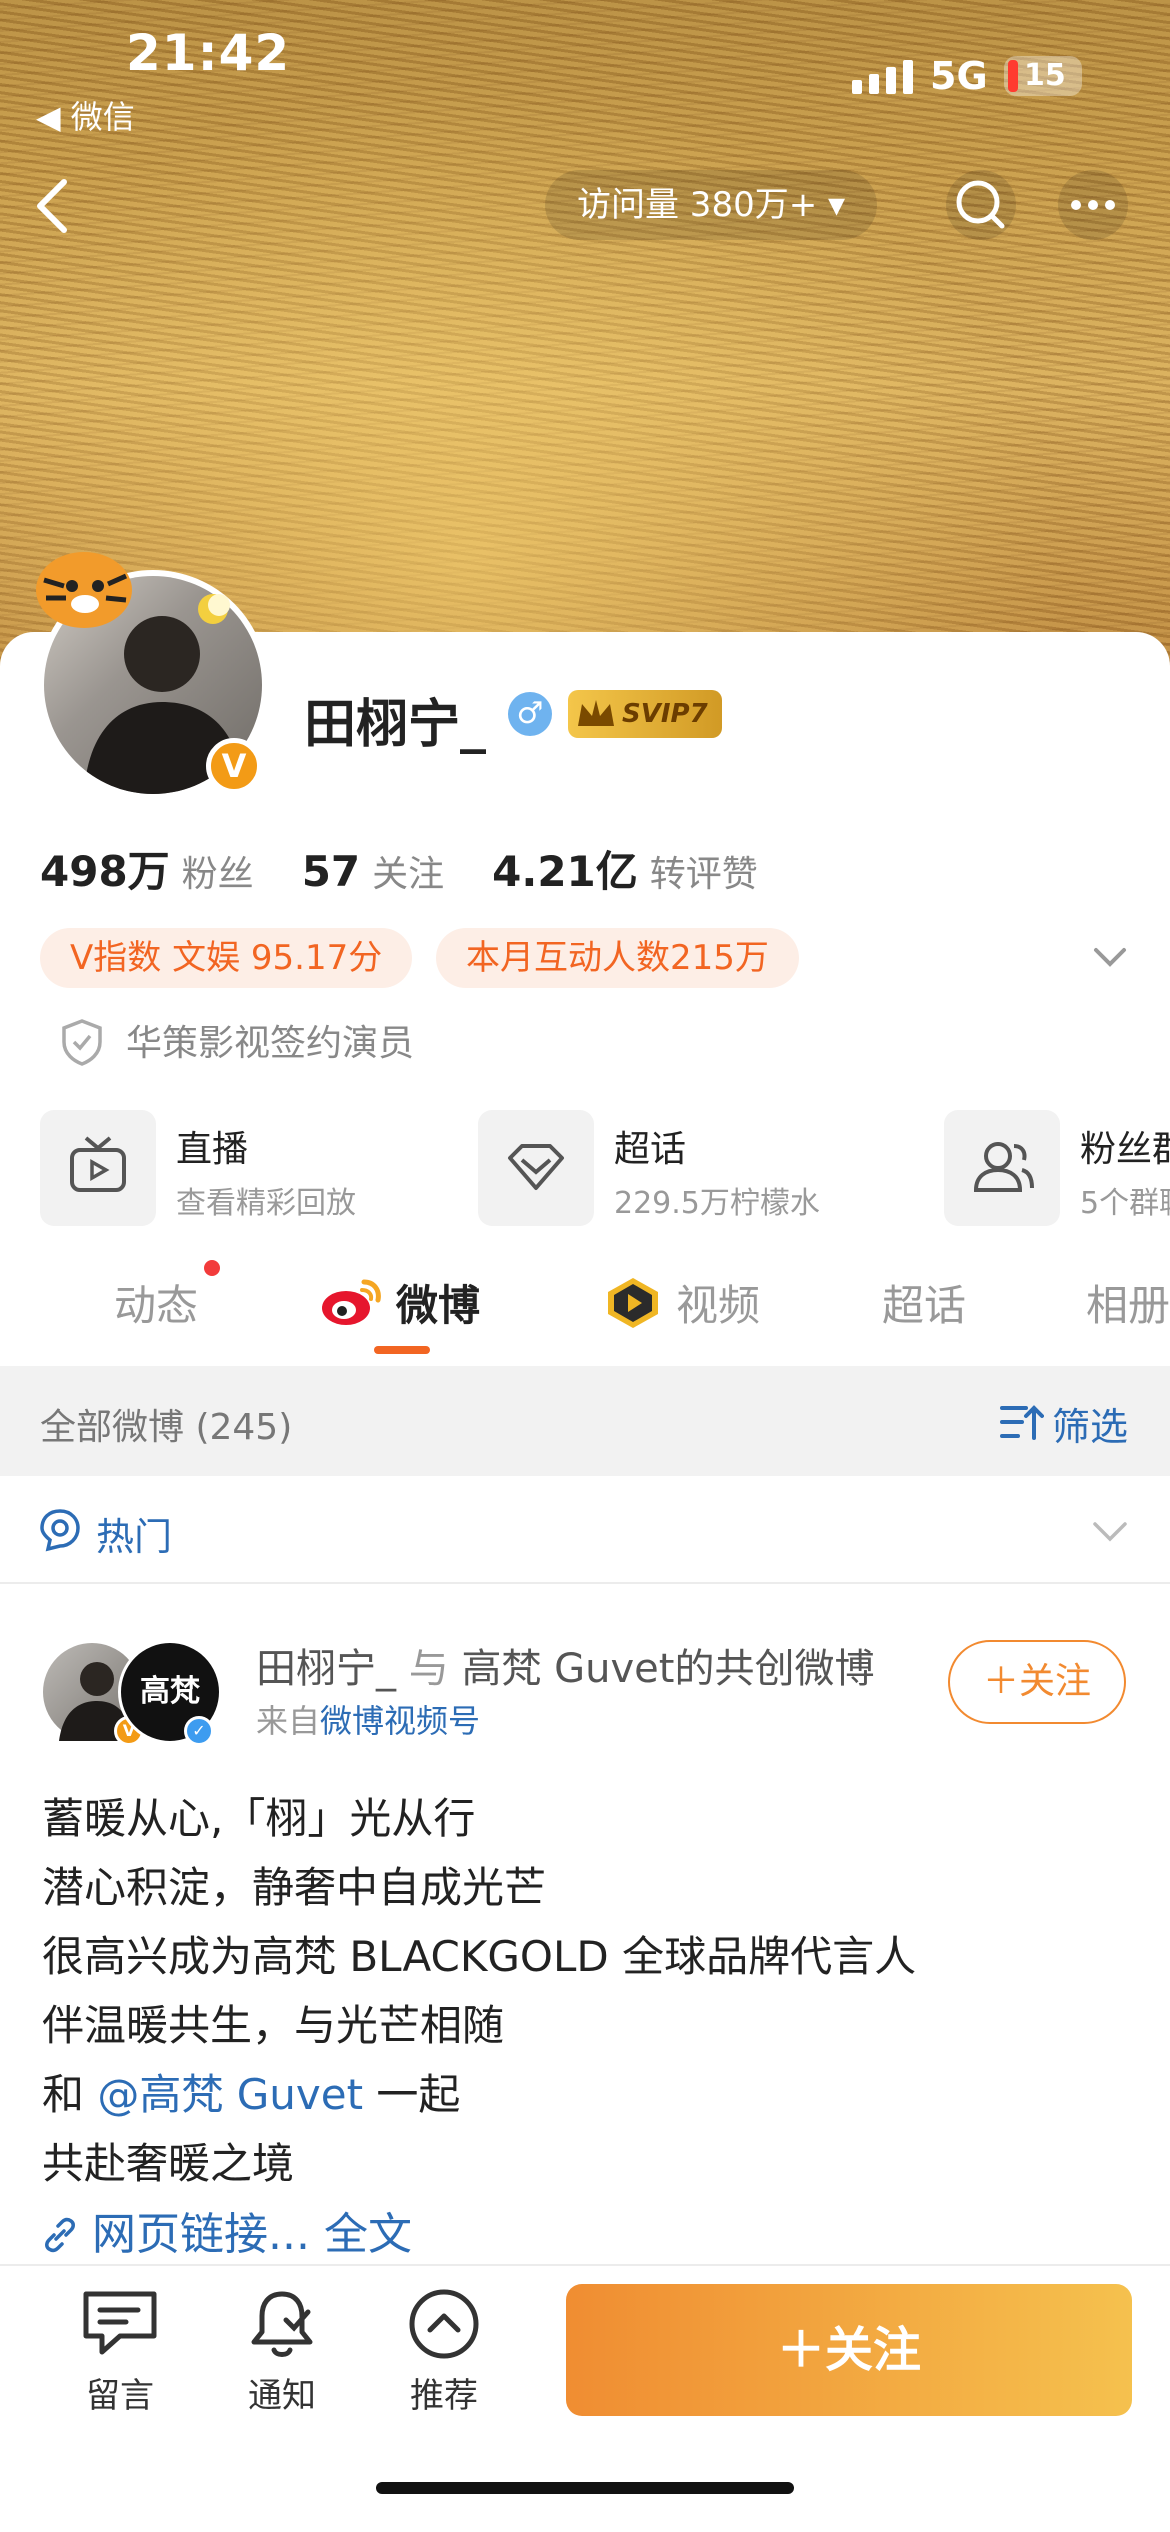 Image resolution: width=1170 pixels, height=2532 pixels. I want to click on bottom-label: 留言, so click(120, 2396).